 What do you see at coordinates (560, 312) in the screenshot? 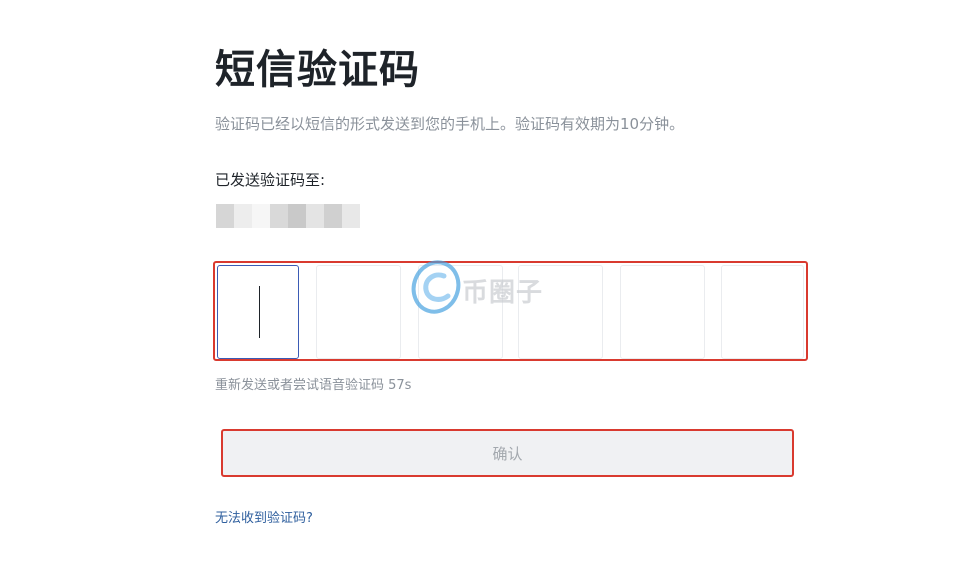
I see `otp-digit-4-input` at bounding box center [560, 312].